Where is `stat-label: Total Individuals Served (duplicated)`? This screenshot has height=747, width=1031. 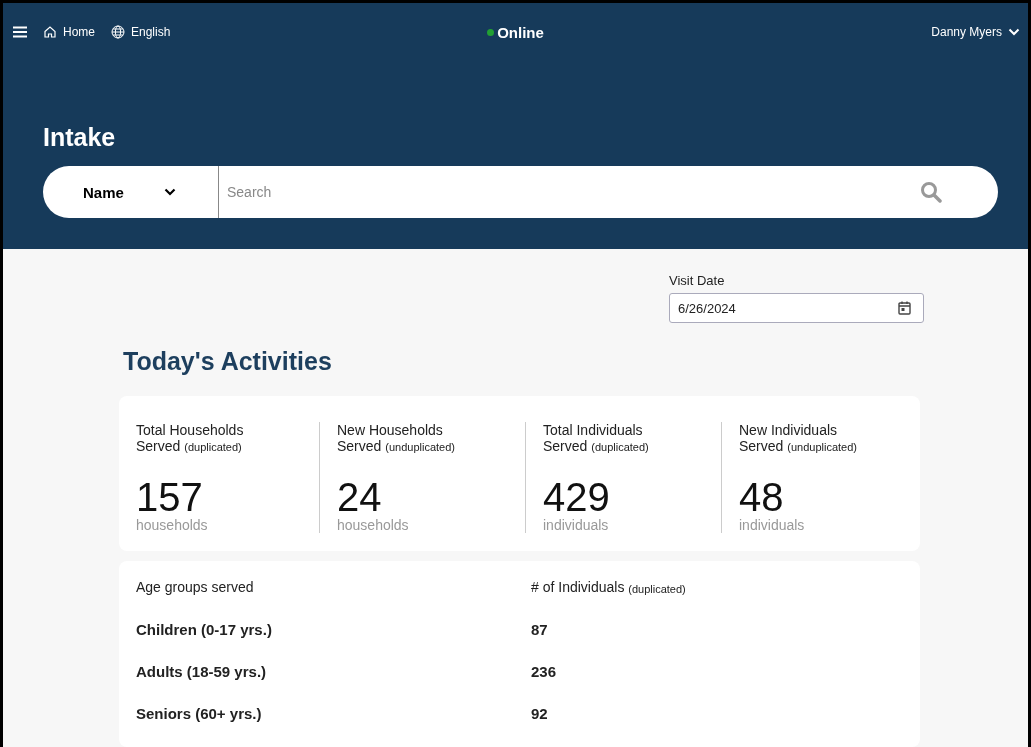 stat-label: Total Individuals Served (duplicated) is located at coordinates (596, 438).